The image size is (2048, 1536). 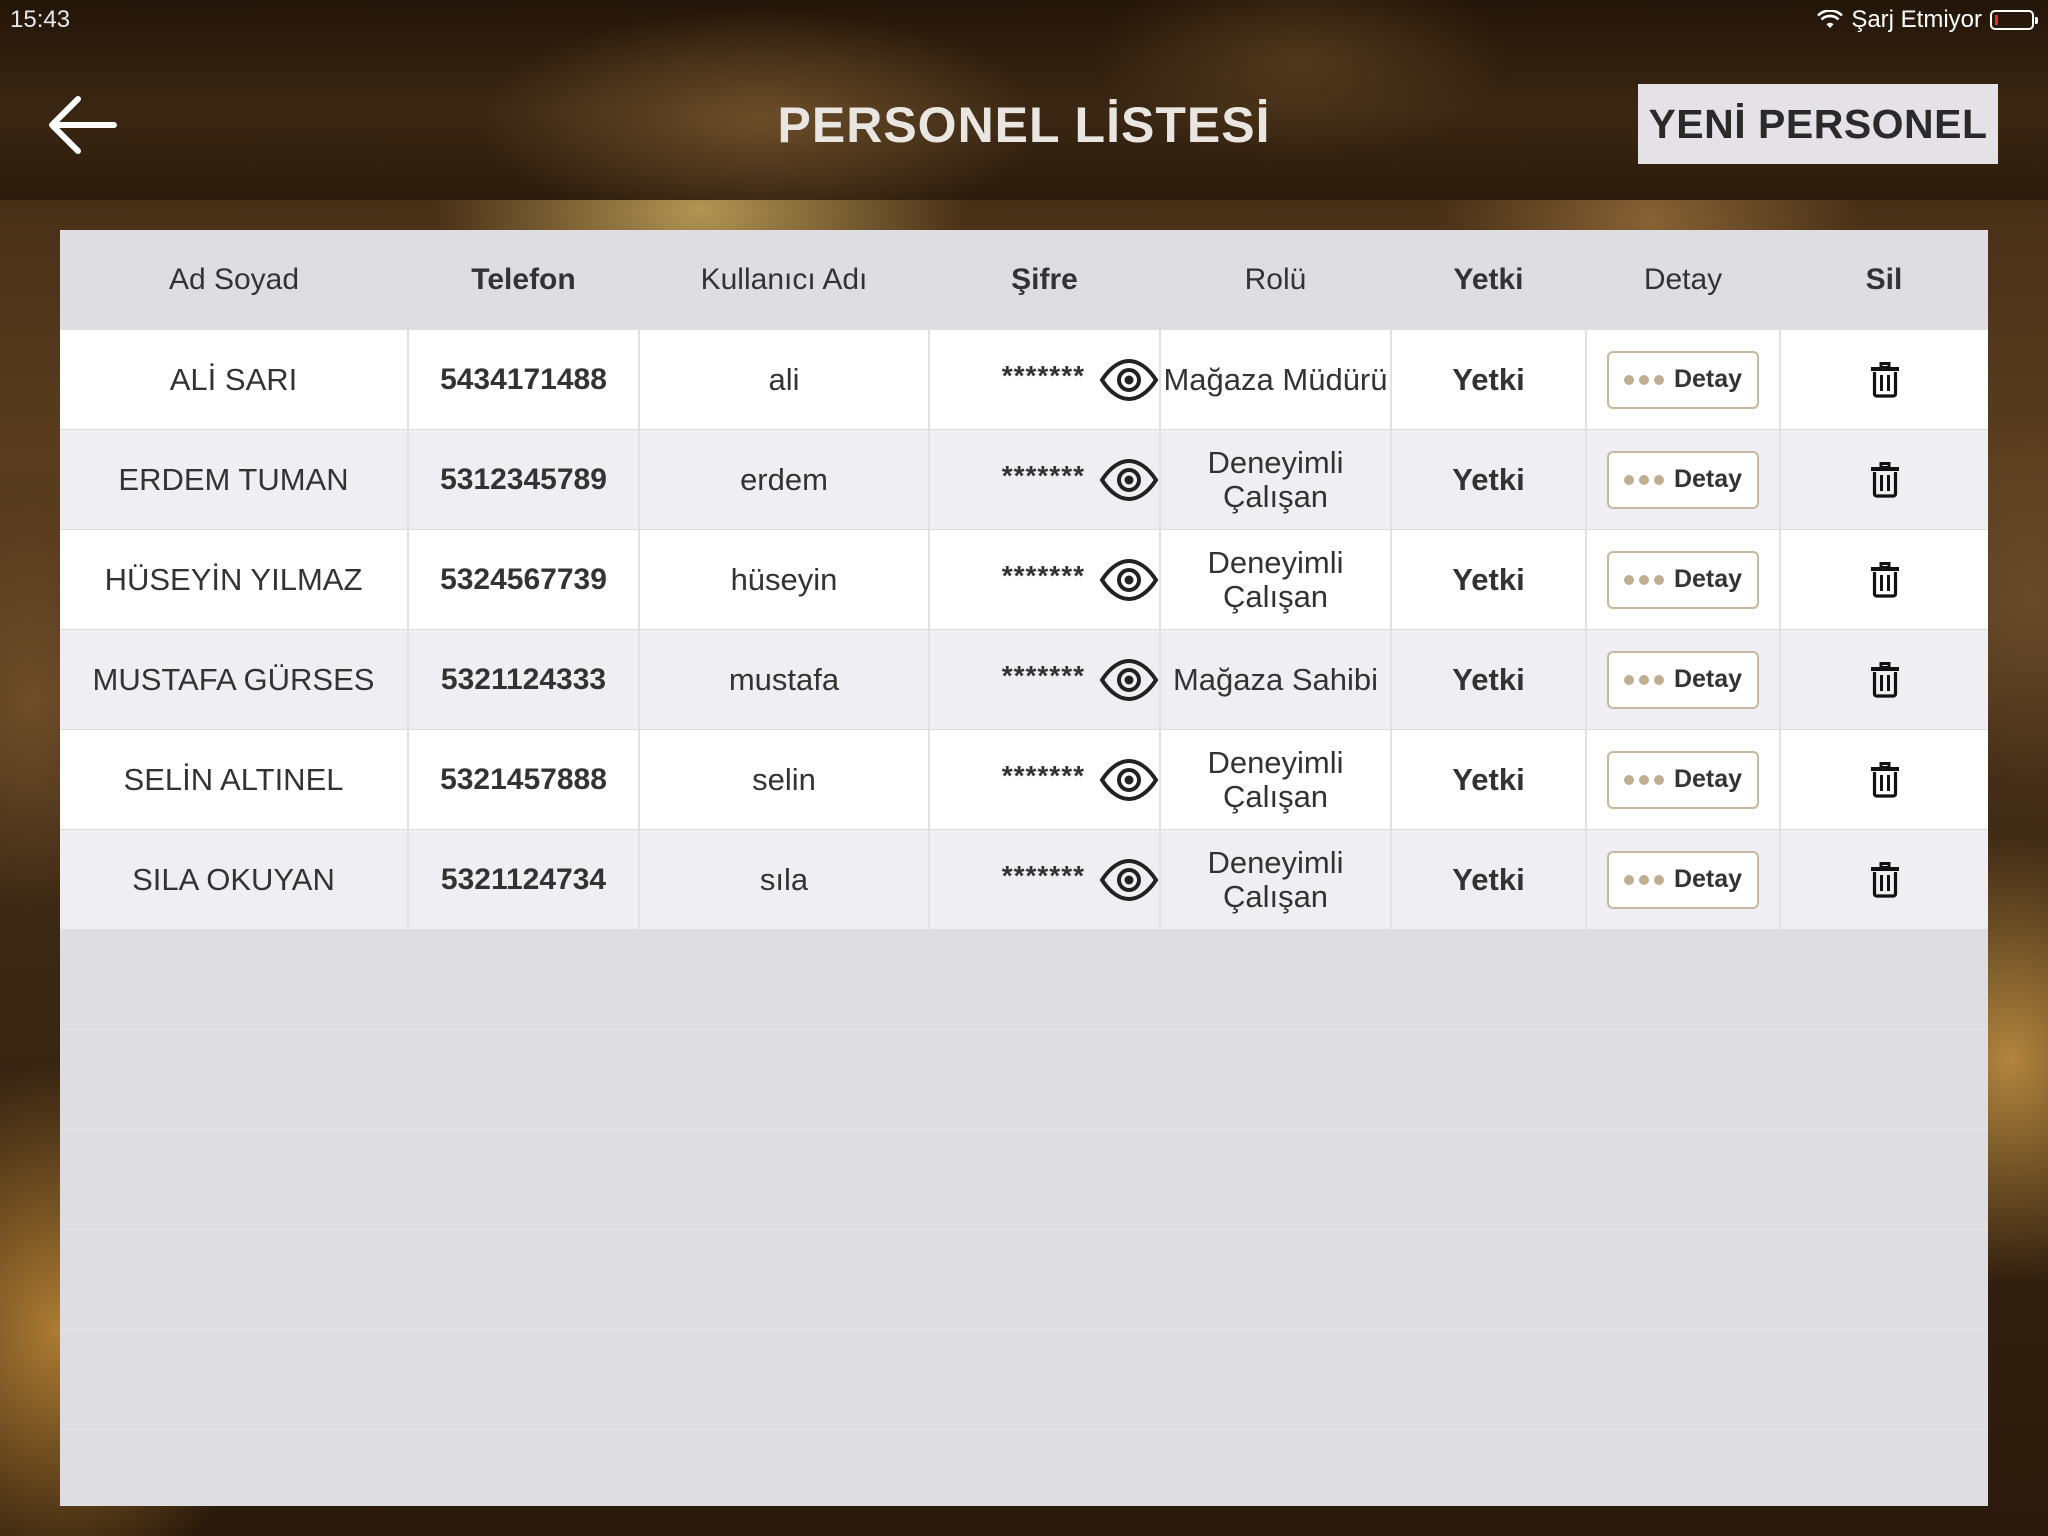 What do you see at coordinates (234, 280) in the screenshot?
I see `column-header-name: Ad Soyad` at bounding box center [234, 280].